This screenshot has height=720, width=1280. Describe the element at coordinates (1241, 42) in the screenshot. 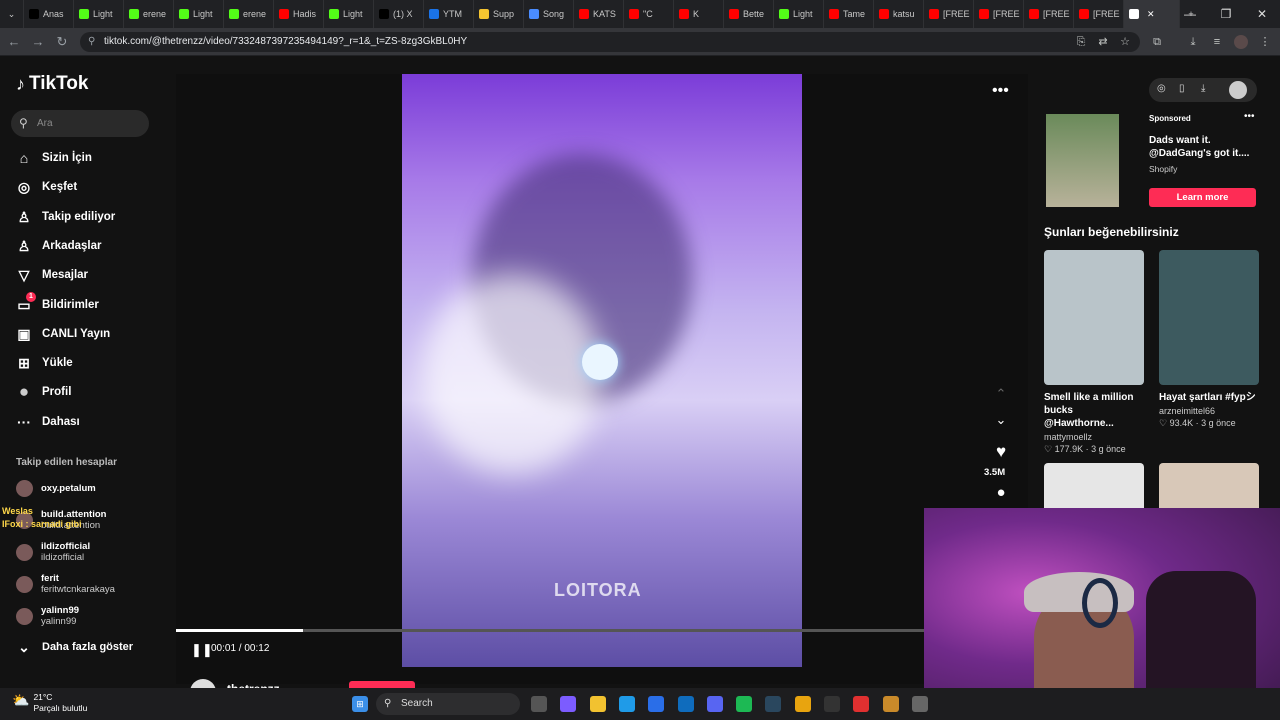

I see `profile-avatar-icon` at that location.